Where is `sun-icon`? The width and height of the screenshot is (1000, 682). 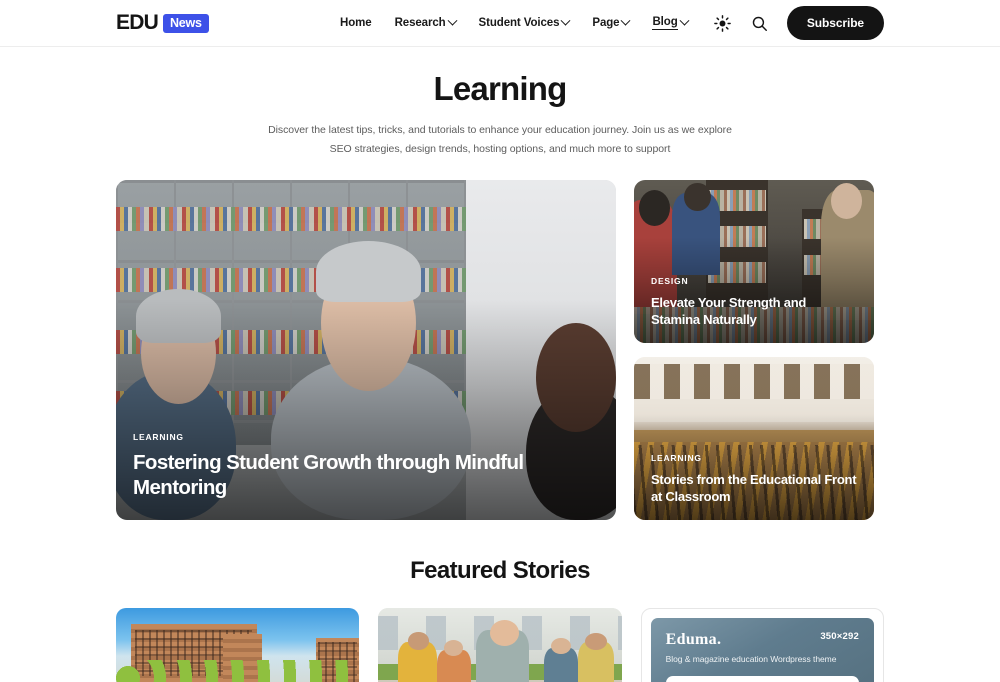 sun-icon is located at coordinates (723, 23).